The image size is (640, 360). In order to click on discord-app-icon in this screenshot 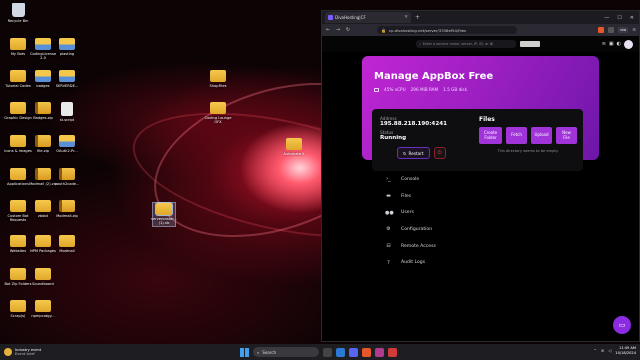, I will do `click(353, 352)`.